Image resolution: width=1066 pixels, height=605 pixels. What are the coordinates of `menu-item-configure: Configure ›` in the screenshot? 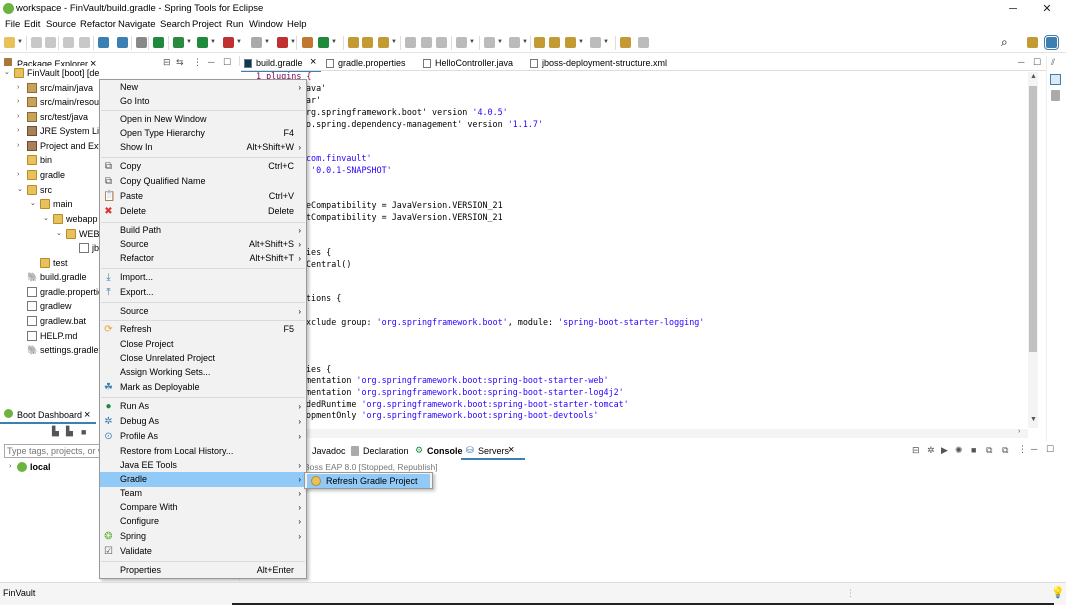 It's located at (203, 521).